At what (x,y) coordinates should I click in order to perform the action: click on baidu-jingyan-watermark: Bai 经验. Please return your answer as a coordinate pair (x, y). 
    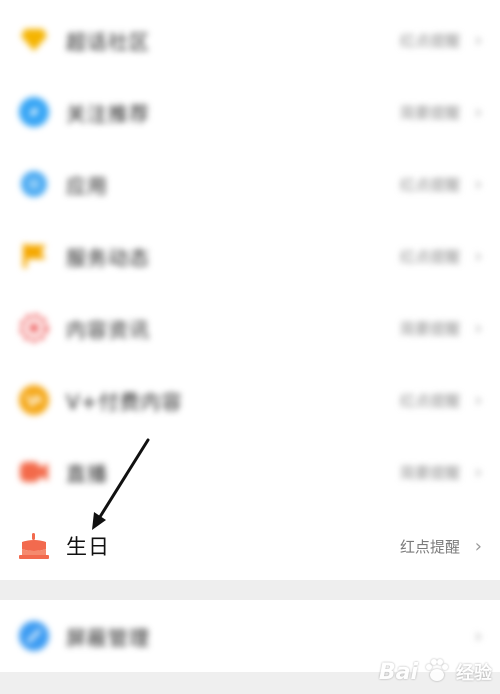
    Looking at the image, I should click on (435, 672).